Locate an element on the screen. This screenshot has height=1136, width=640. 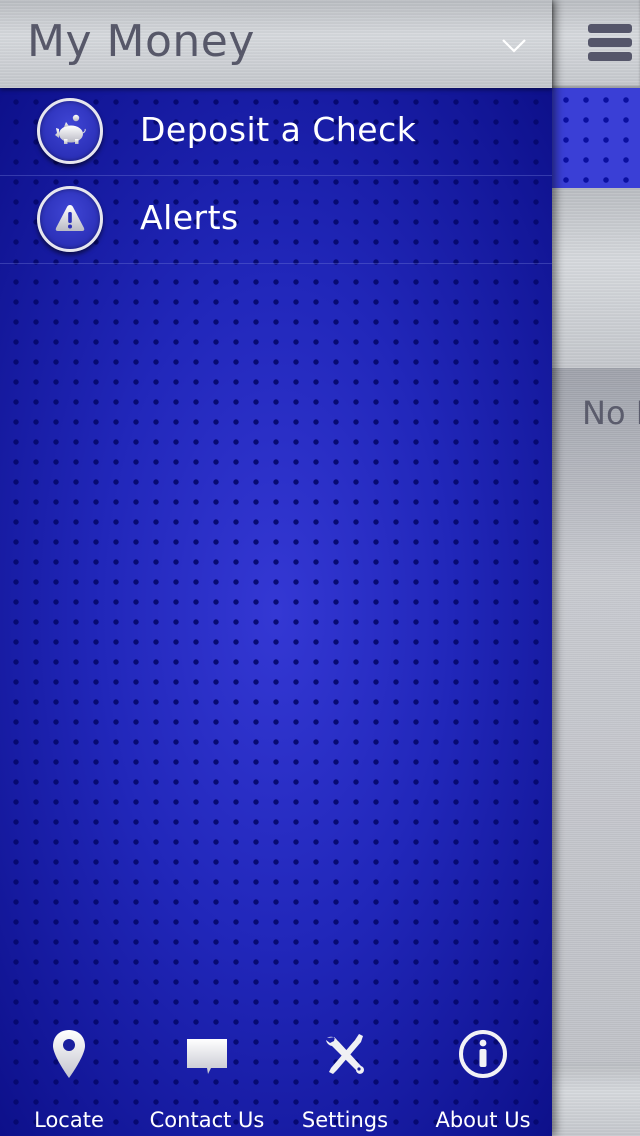
map-pin-icon is located at coordinates (69, 1054).